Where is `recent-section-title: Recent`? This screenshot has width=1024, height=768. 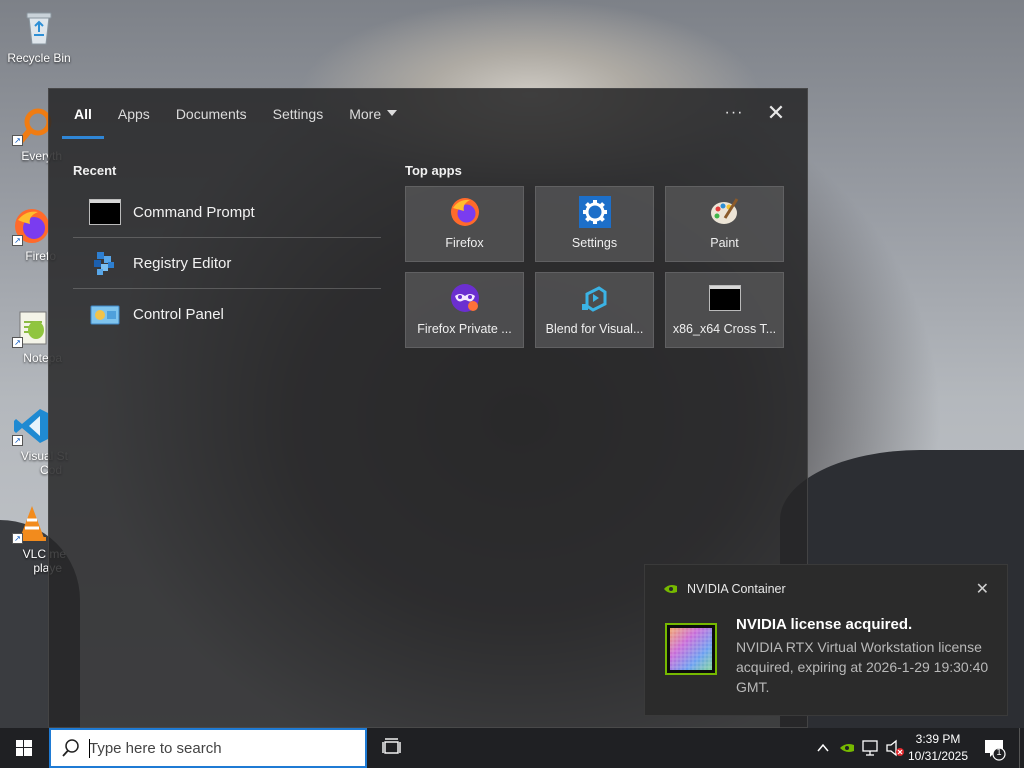 recent-section-title: Recent is located at coordinates (95, 170).